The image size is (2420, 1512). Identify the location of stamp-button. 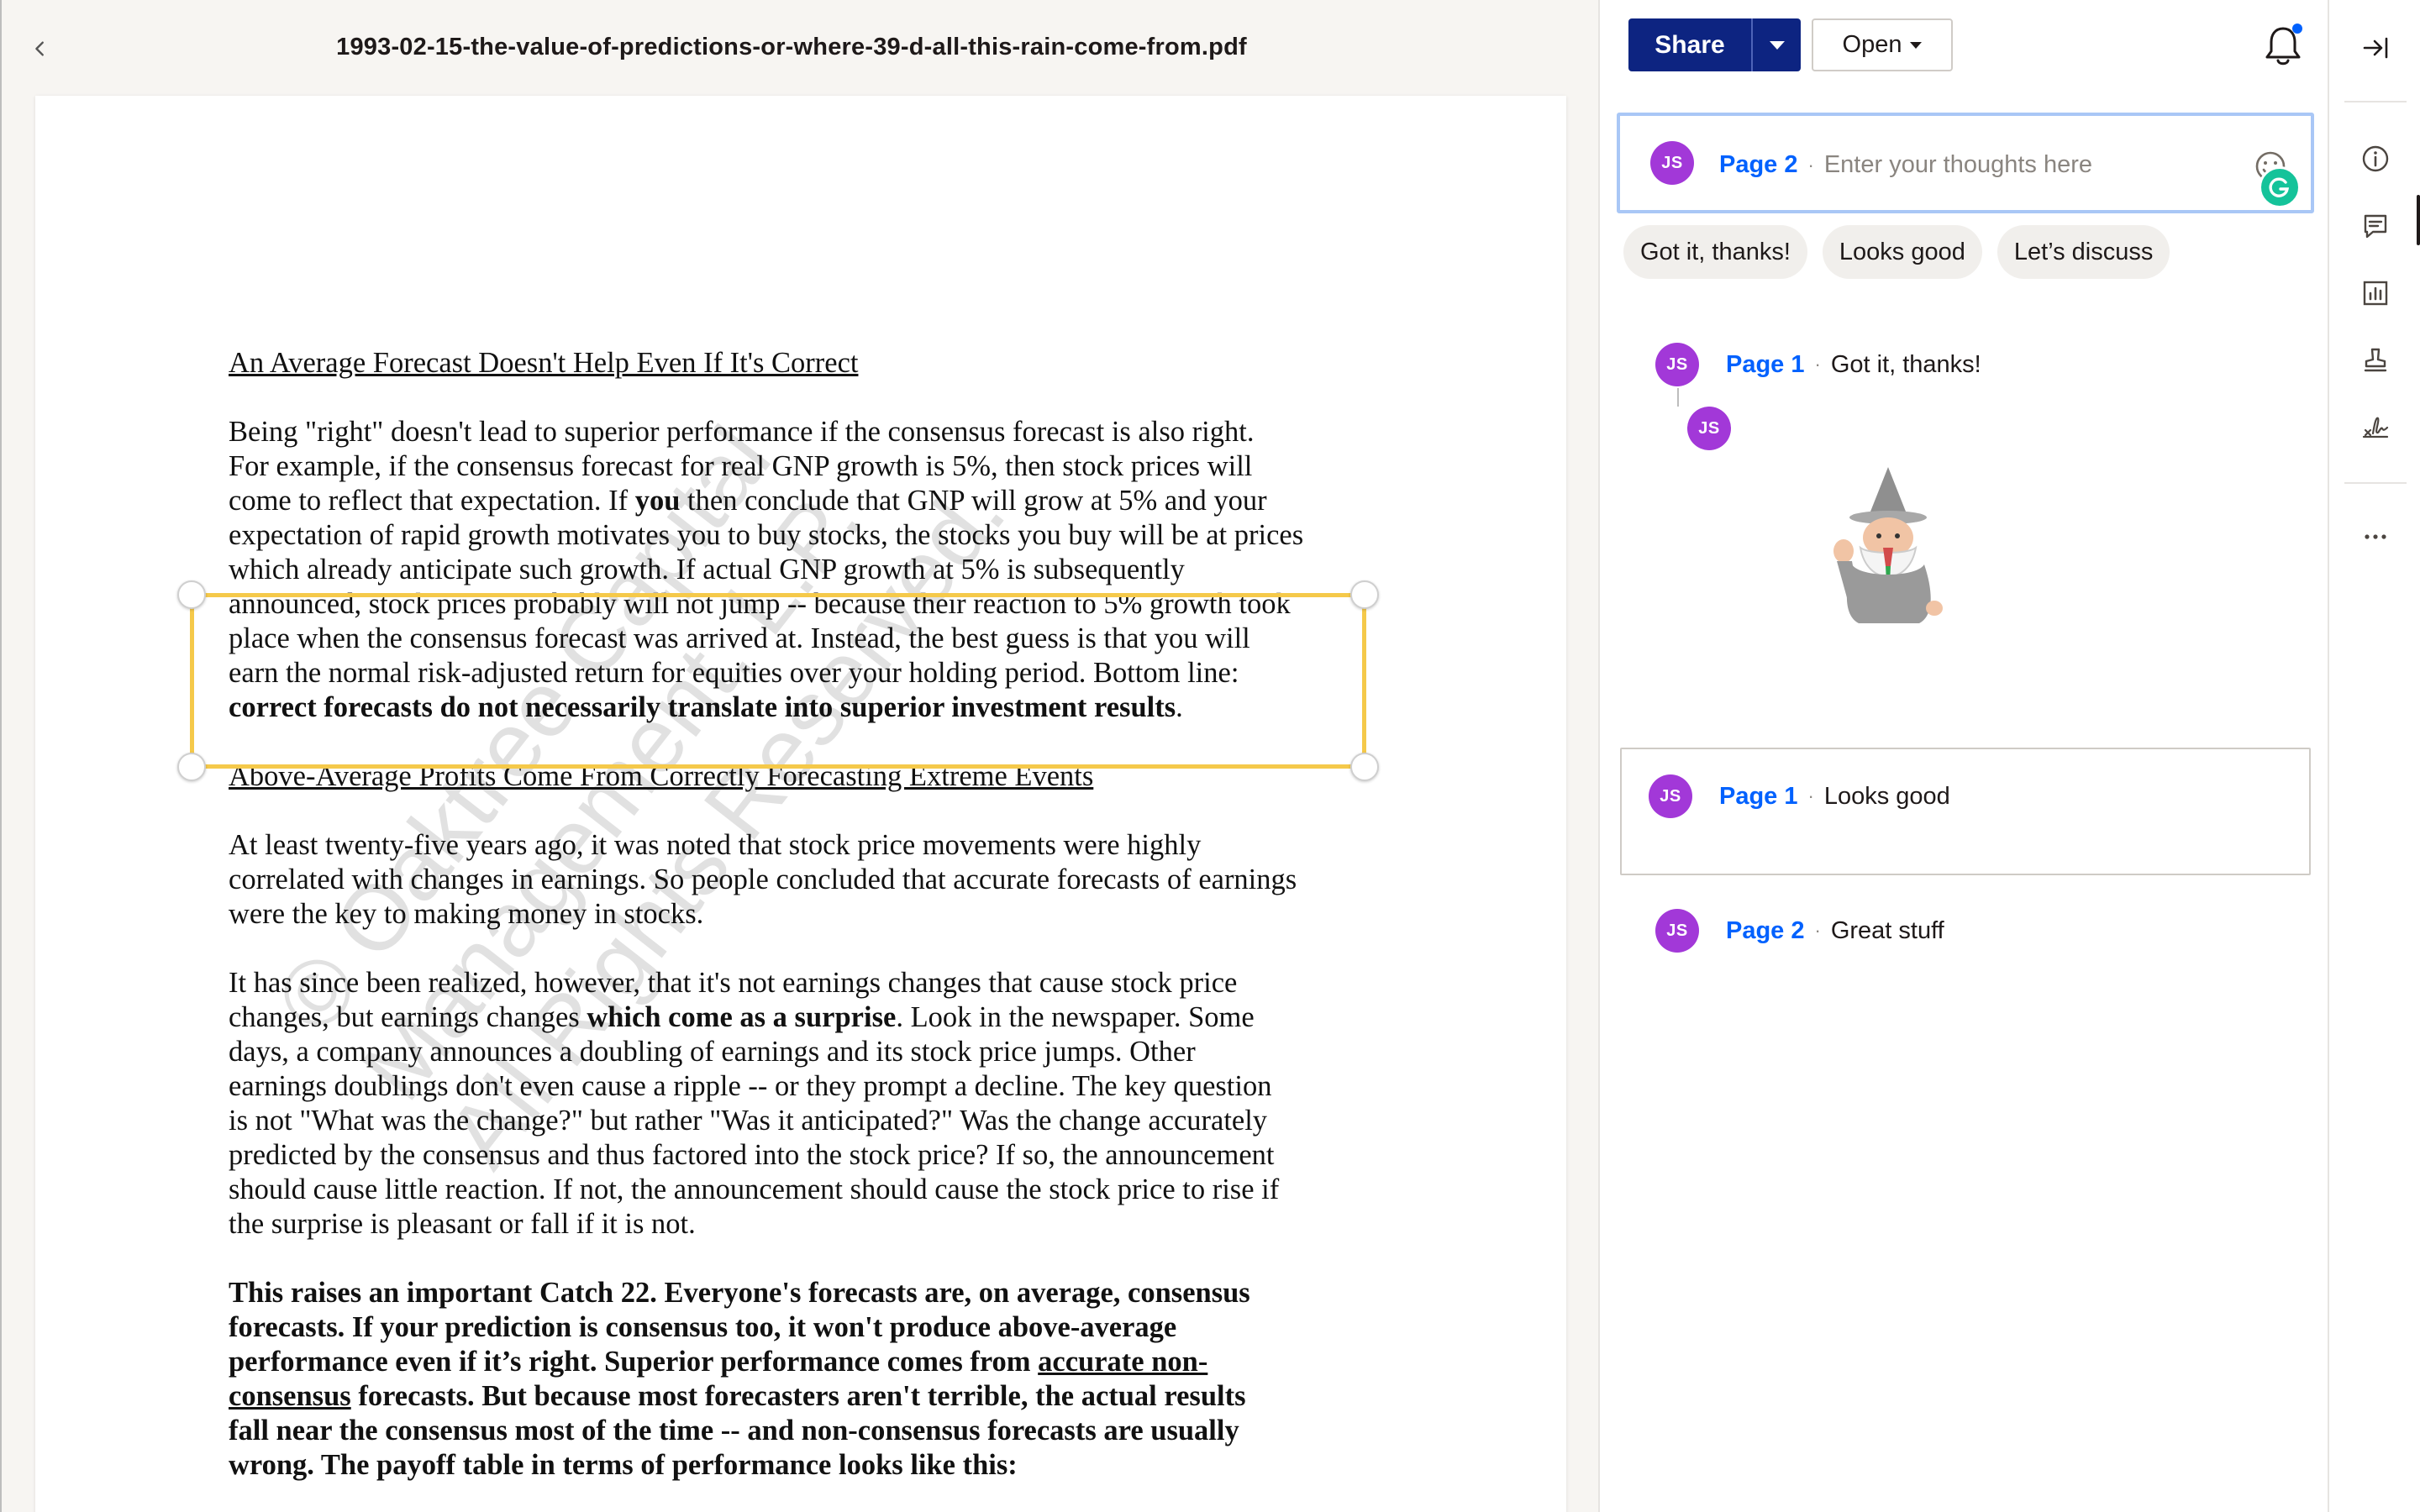
(2375, 360).